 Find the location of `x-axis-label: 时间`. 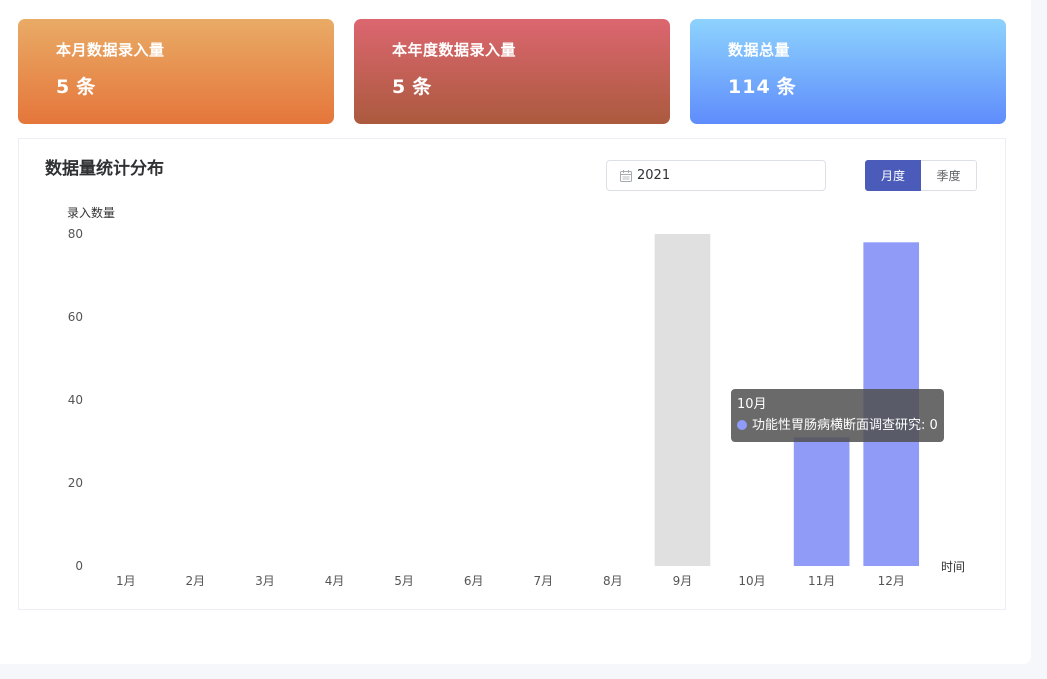

x-axis-label: 时间 is located at coordinates (953, 567).